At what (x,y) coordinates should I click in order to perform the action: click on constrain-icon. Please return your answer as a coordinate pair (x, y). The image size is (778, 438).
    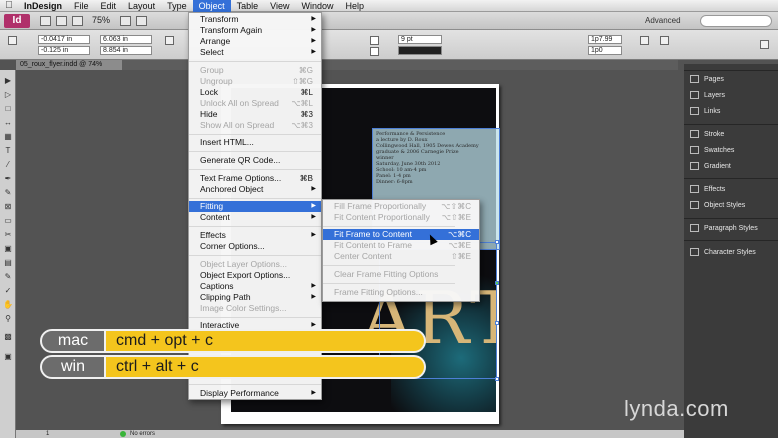
    Looking at the image, I should click on (169, 40).